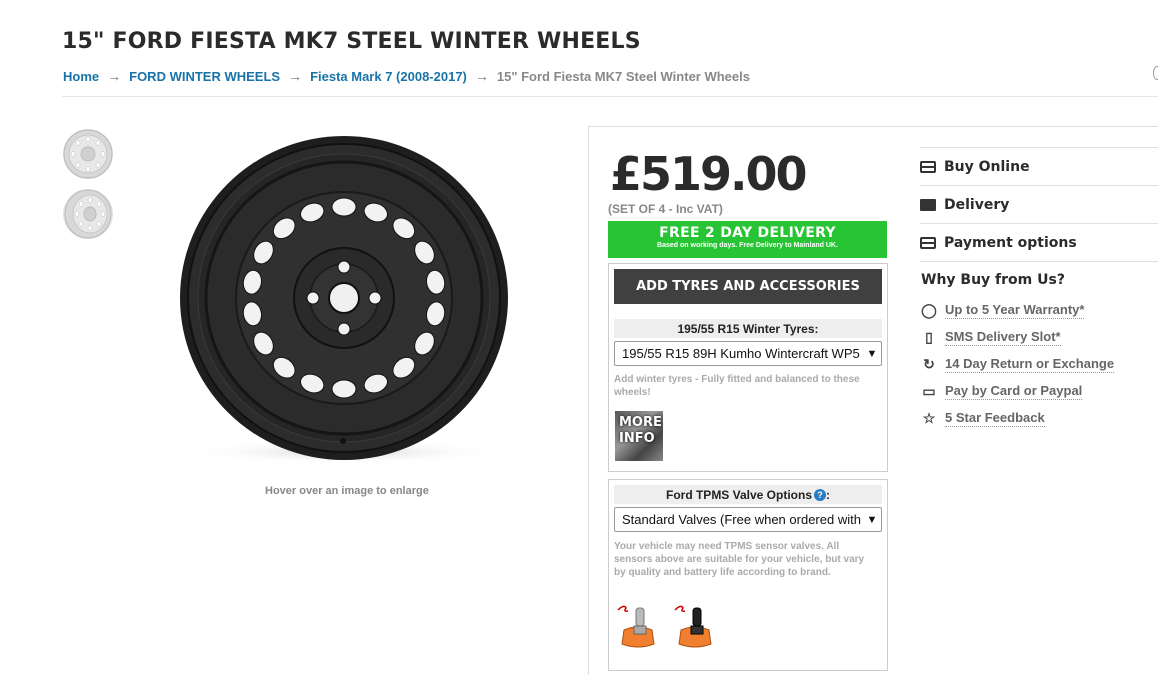  I want to click on tyres-select: 195/55 R15 89H Kumho Wintercraft WP5 ▼, so click(748, 353).